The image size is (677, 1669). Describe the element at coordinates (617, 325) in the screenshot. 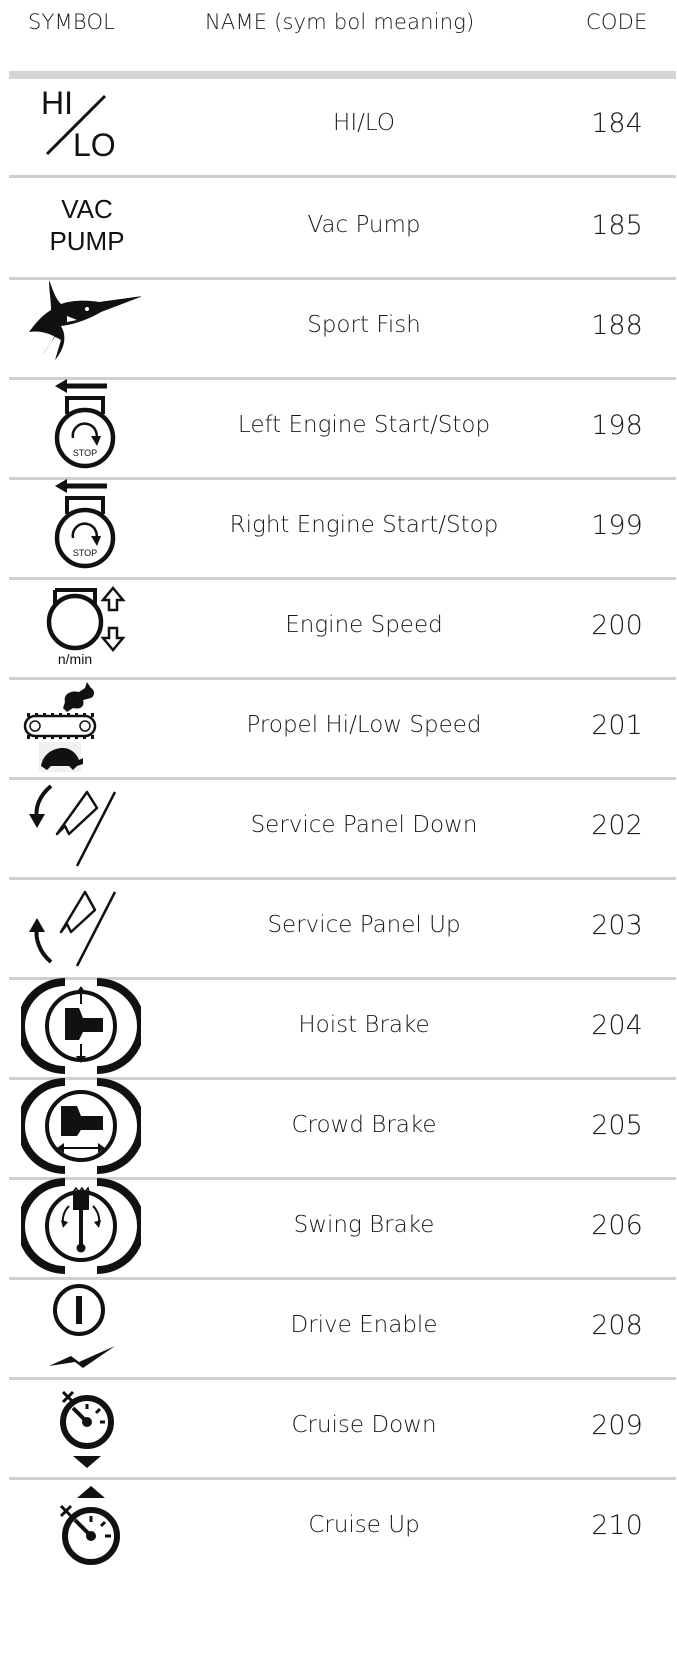

I see `symbol-code: 188` at that location.